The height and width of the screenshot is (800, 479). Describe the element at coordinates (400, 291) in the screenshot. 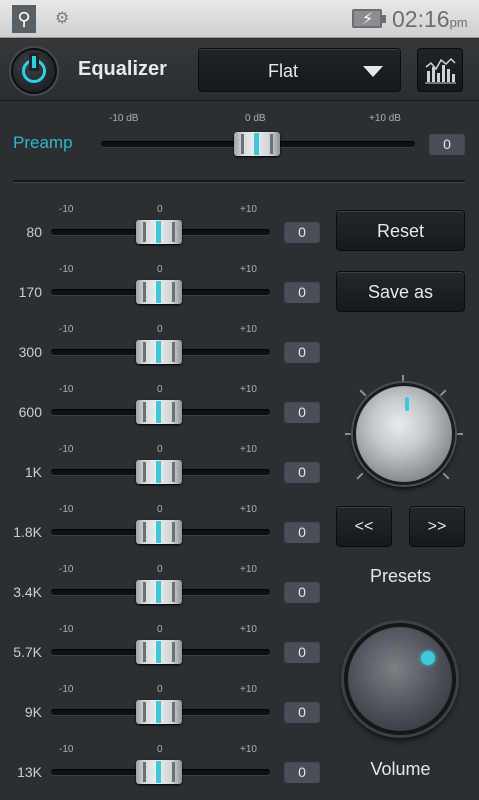

I see `save-as-button: Save as` at that location.